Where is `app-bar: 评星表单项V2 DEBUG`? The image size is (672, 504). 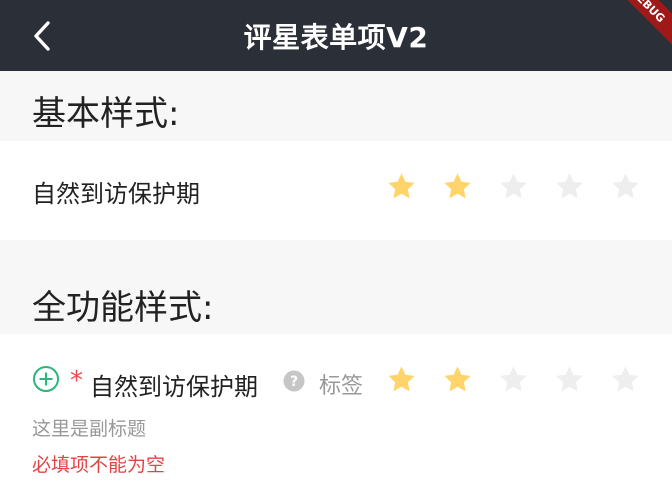
app-bar: 评星表单项V2 DEBUG is located at coordinates (336, 35).